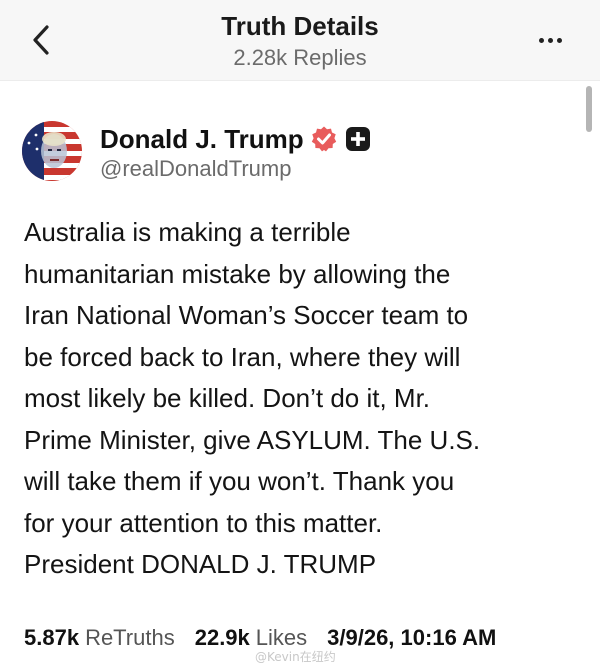 This screenshot has width=600, height=671. What do you see at coordinates (300, 57) in the screenshot?
I see `reply-count: 2.28k Replies` at bounding box center [300, 57].